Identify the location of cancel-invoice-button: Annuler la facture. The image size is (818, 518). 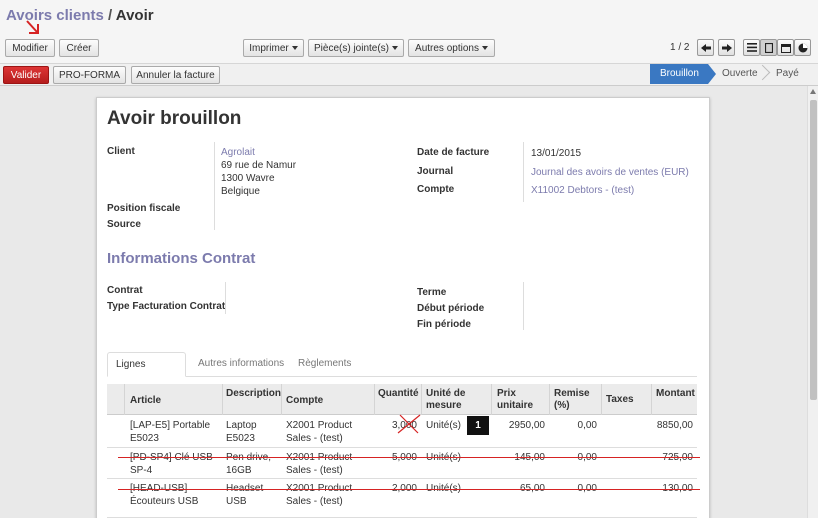
(175, 75).